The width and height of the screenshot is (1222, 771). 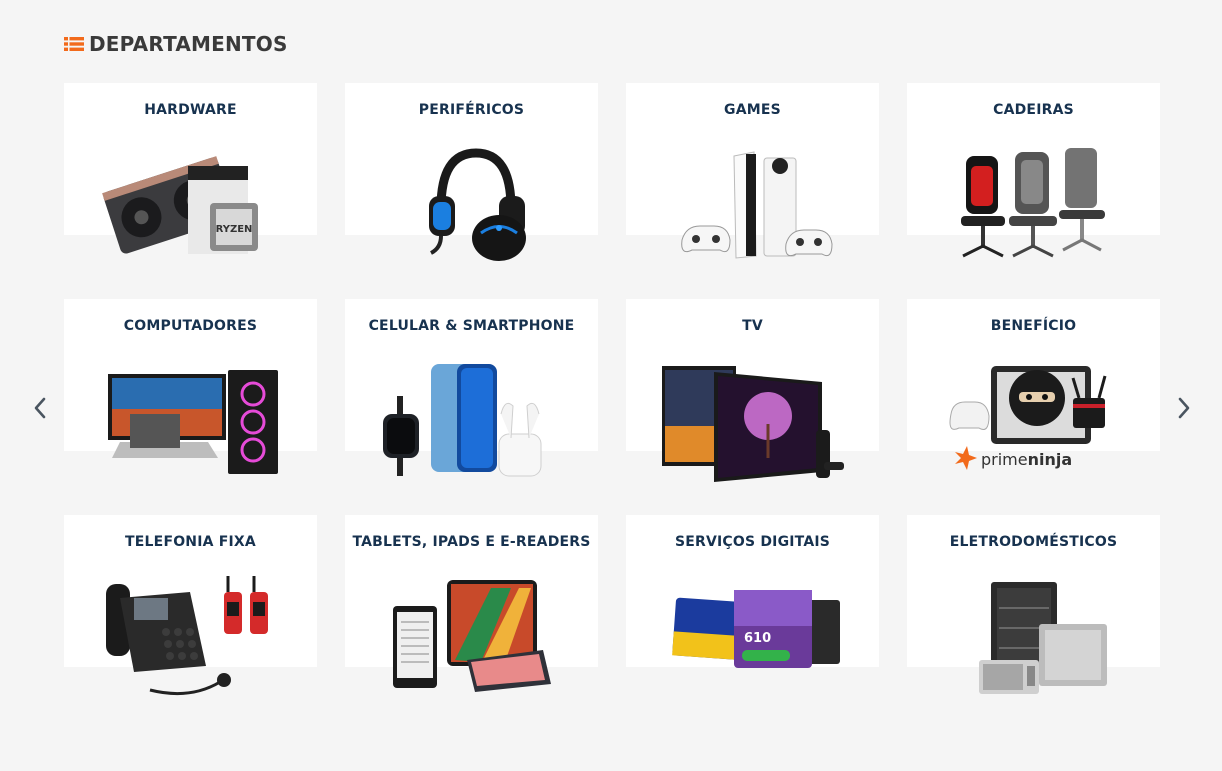 I want to click on game-console-icon, so click(x=757, y=205).